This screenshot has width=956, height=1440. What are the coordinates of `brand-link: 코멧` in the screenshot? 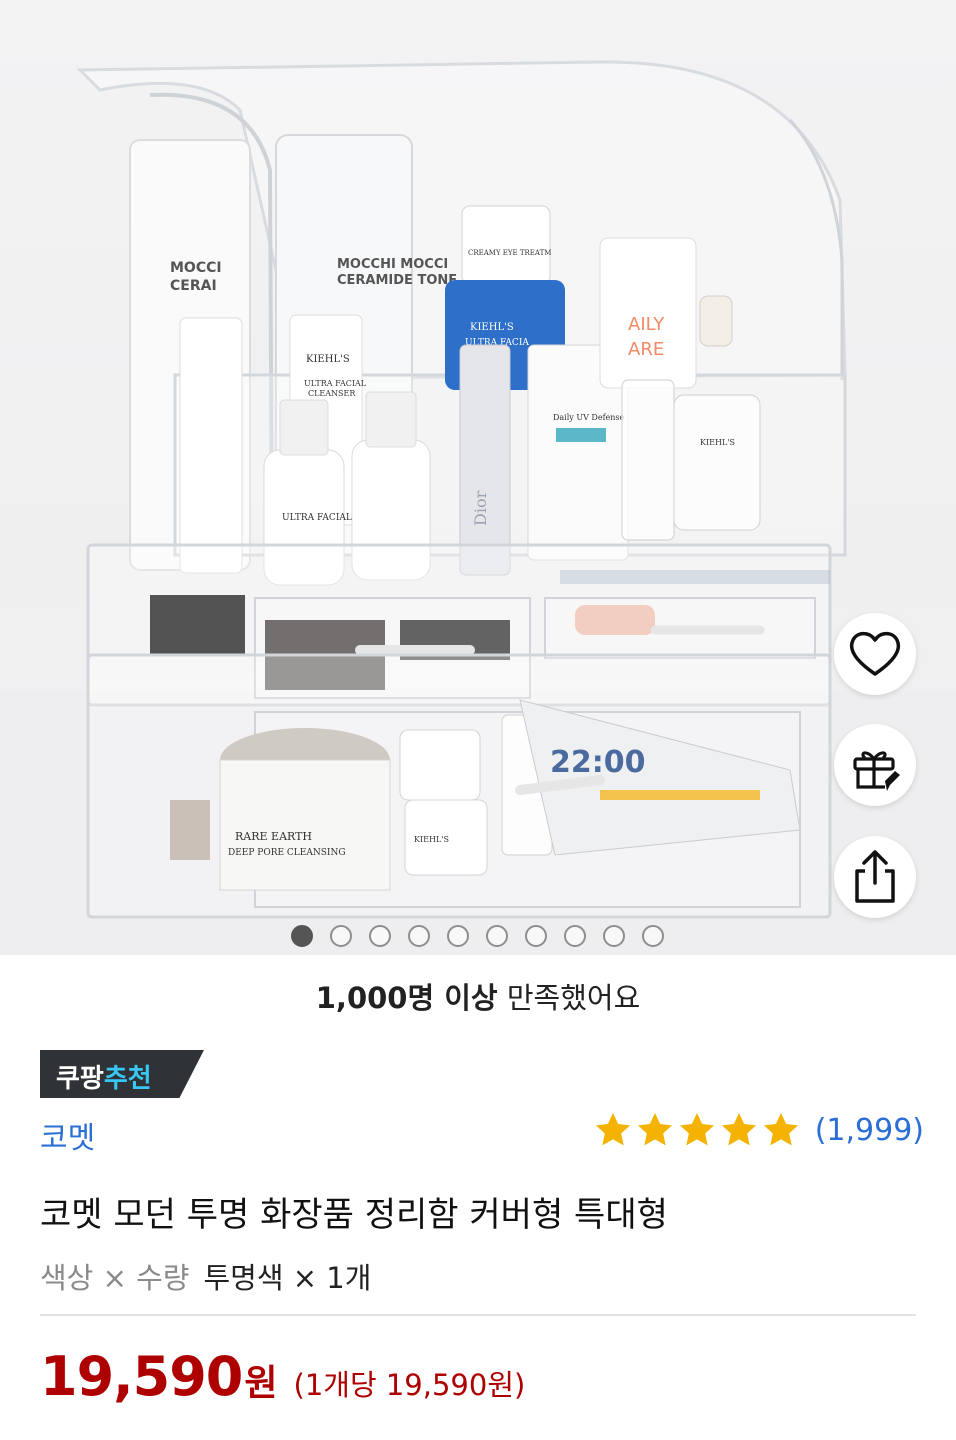 It's located at (67, 1135).